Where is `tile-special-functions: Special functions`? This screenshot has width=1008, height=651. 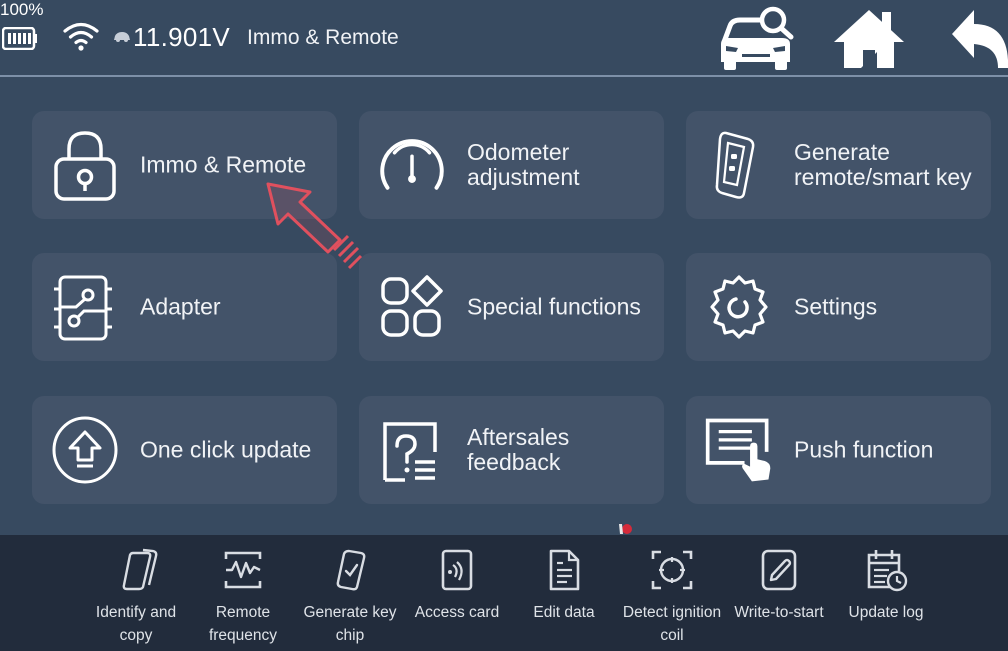 tile-special-functions: Special functions is located at coordinates (511, 307).